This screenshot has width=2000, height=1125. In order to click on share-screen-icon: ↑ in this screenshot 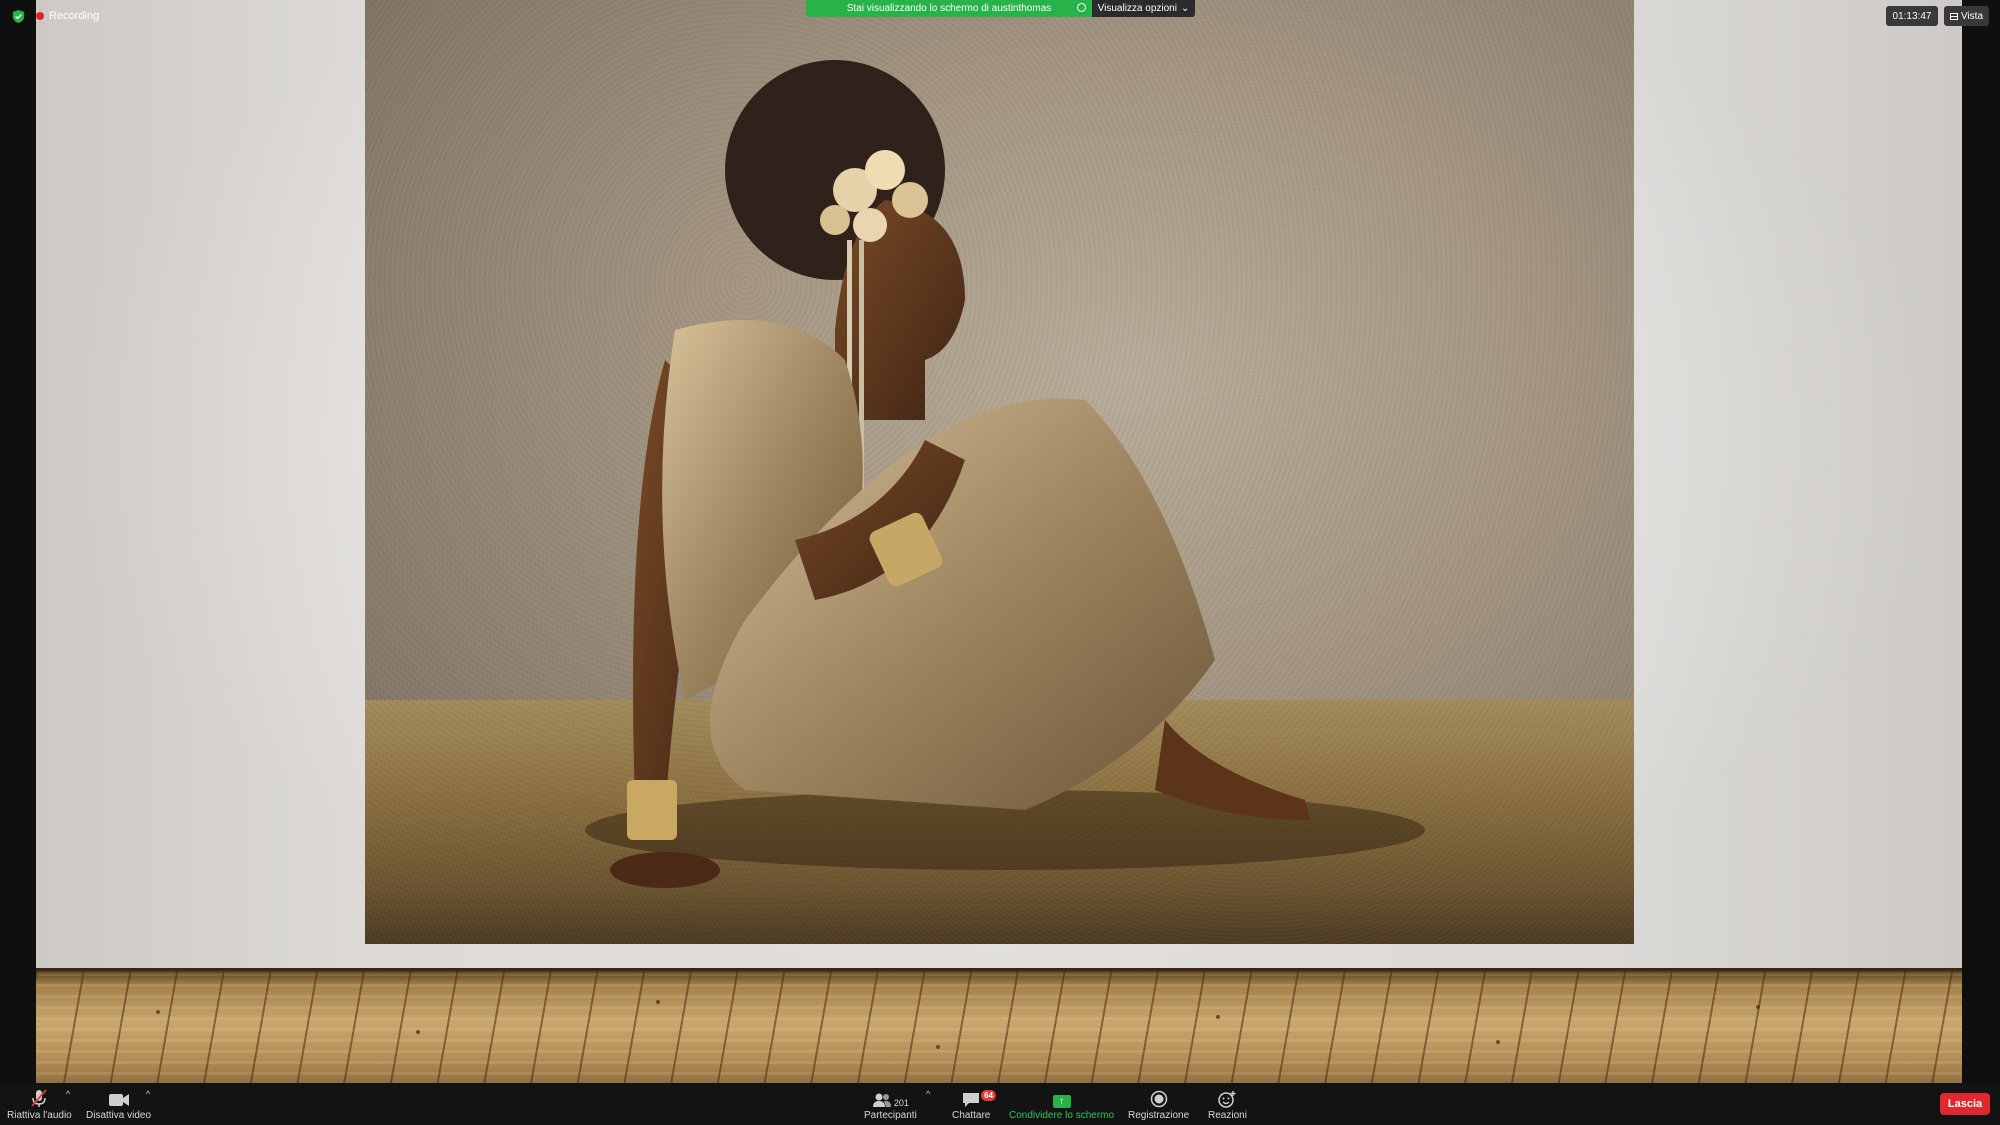, I will do `click(1061, 1101)`.